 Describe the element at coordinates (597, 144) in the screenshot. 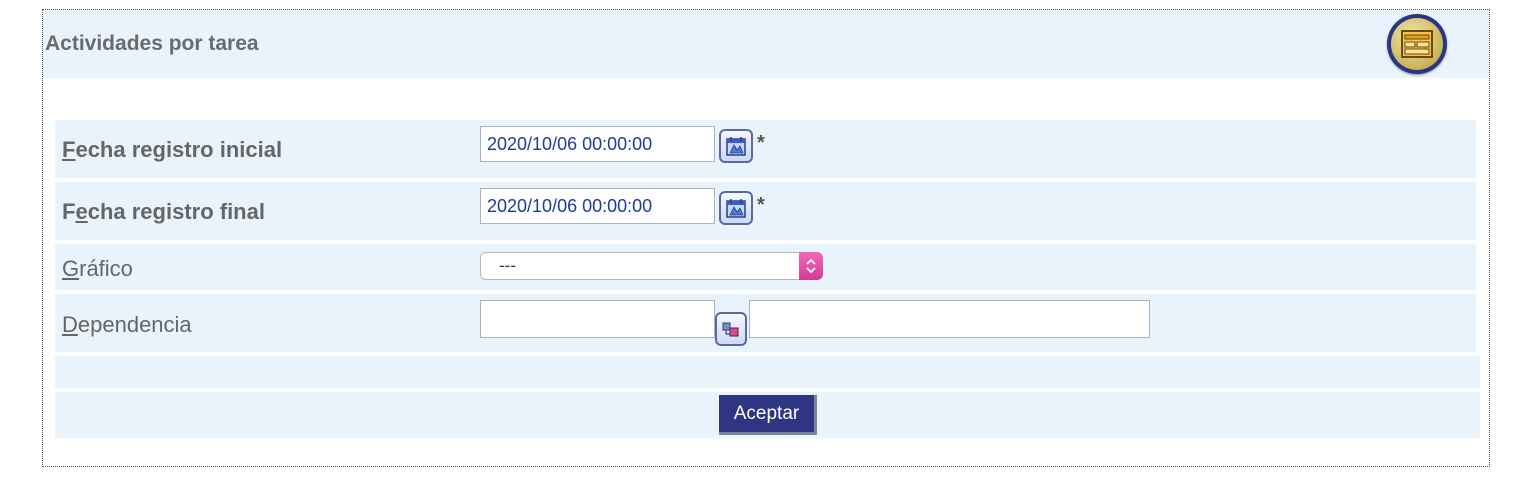

I see `fecha-inicial-input: 2020/10/06 00:00:00` at that location.